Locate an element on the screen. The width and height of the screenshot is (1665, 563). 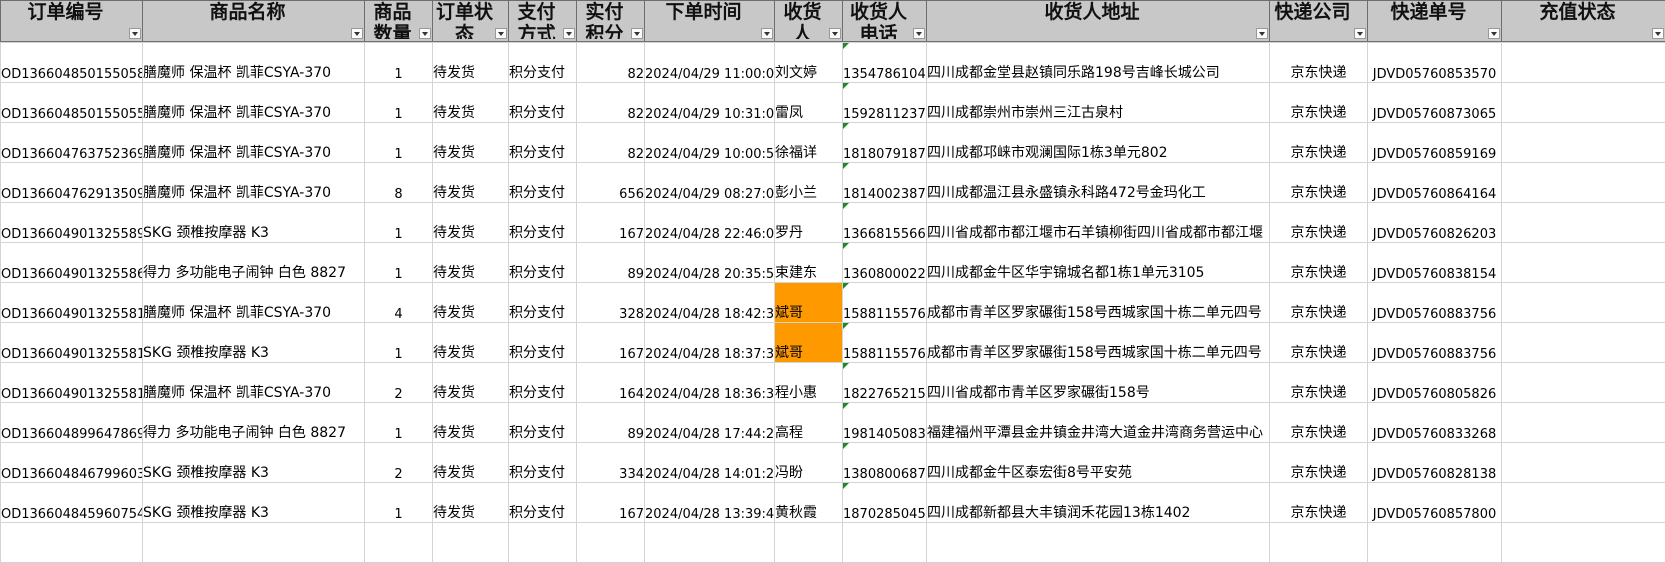
cell-receiver-address: 四川成都邛崃市观澜国际1栋3单元802 is located at coordinates (1098, 143).